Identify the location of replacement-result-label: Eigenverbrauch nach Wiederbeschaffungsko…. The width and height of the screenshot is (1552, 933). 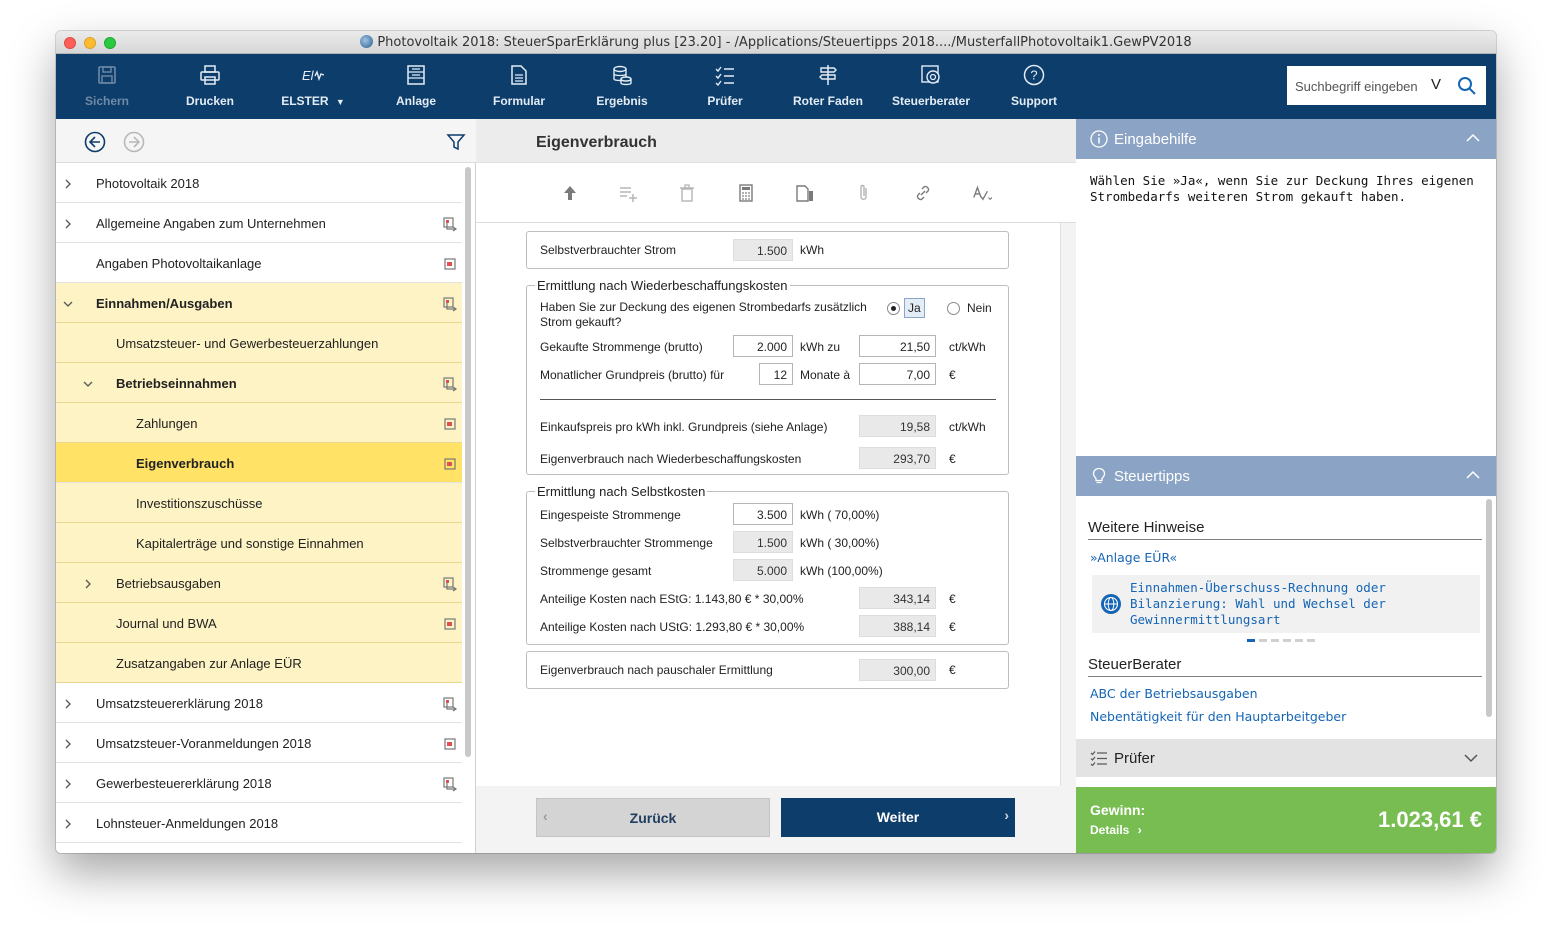
(671, 459).